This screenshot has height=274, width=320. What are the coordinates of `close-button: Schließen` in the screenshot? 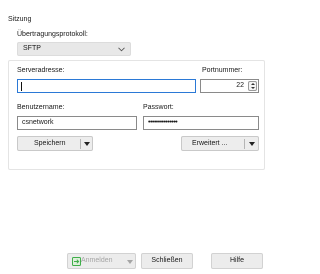 It's located at (167, 261).